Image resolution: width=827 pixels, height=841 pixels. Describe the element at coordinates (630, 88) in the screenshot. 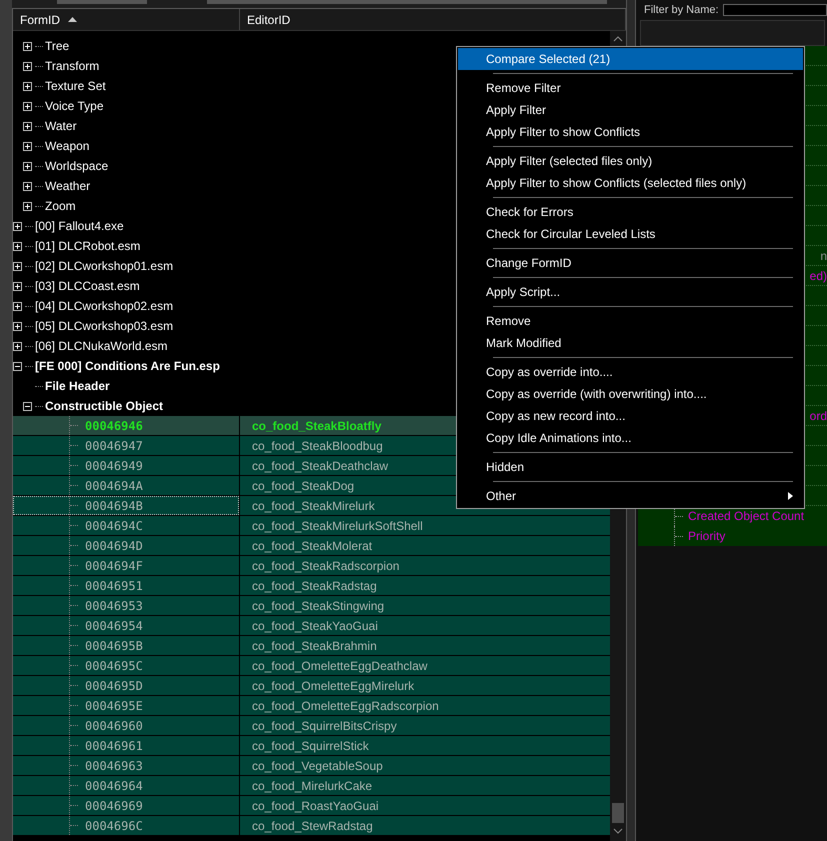

I see `menu-item: Remove Filter` at that location.